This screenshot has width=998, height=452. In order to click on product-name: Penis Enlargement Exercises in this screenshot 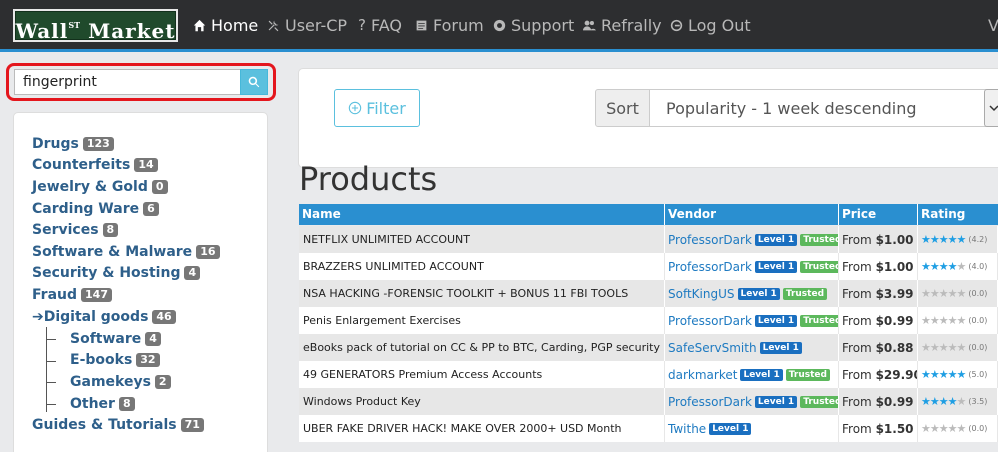, I will do `click(482, 320)`.